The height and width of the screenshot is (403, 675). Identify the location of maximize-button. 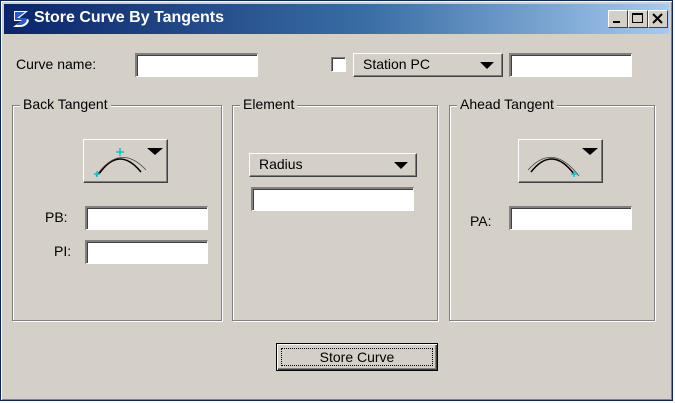
(638, 19).